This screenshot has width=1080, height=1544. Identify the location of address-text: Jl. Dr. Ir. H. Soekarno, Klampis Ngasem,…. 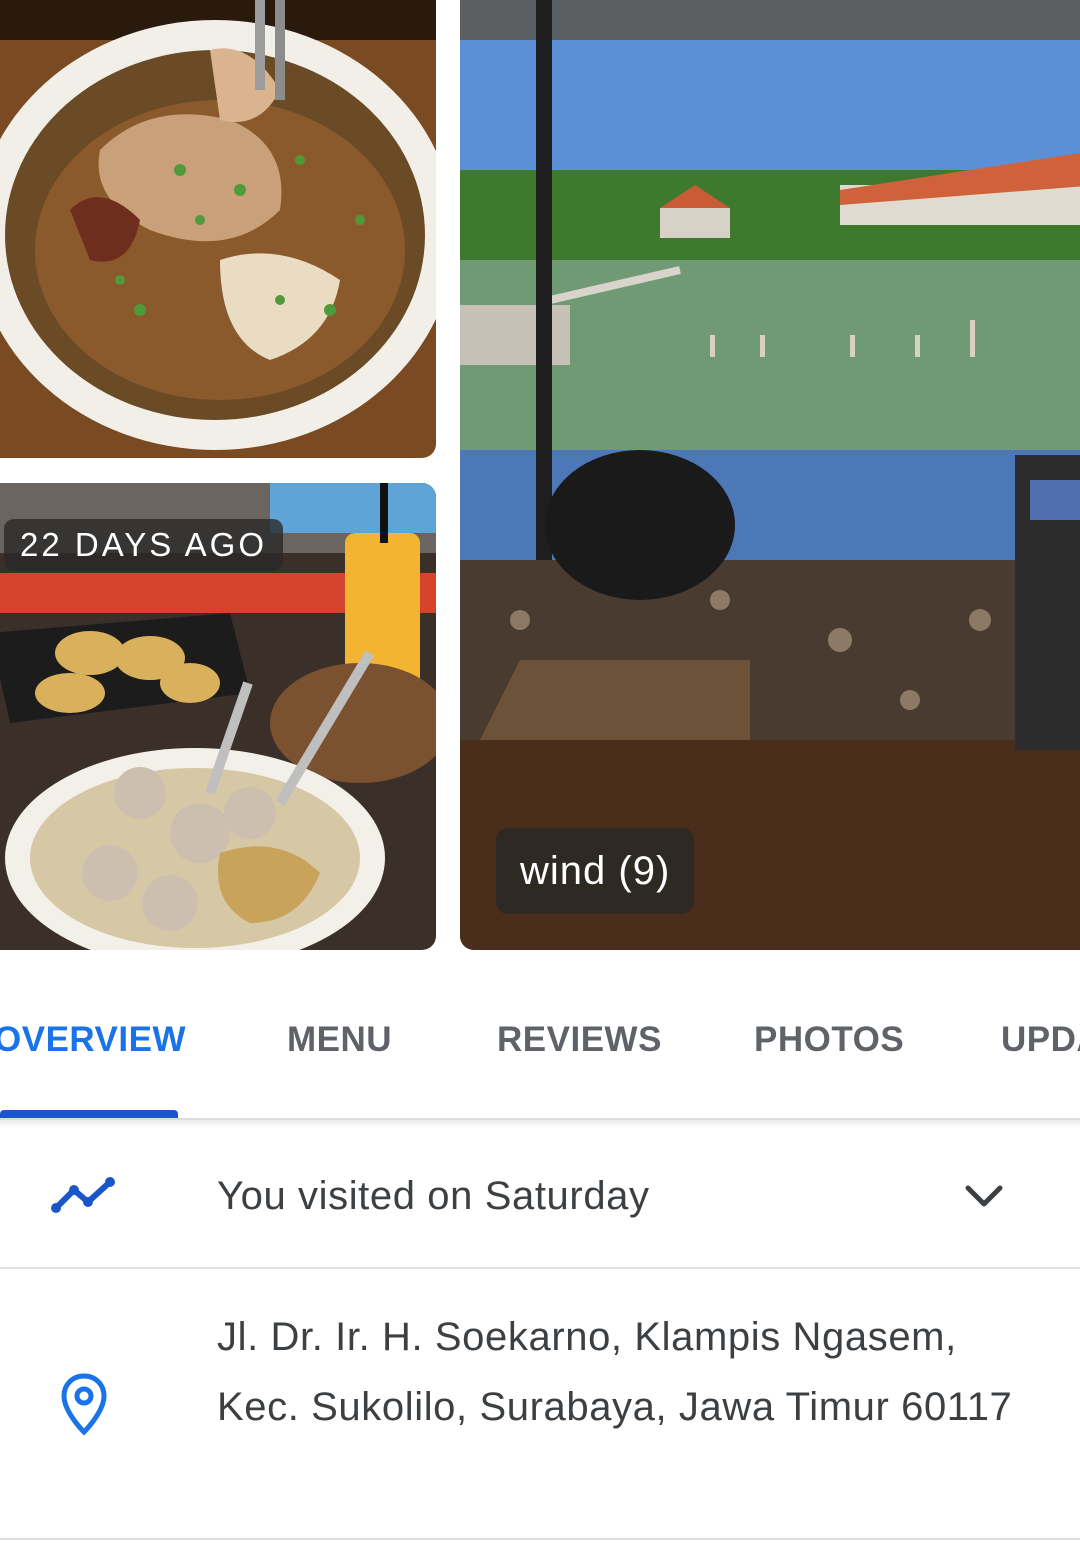
(615, 1372).